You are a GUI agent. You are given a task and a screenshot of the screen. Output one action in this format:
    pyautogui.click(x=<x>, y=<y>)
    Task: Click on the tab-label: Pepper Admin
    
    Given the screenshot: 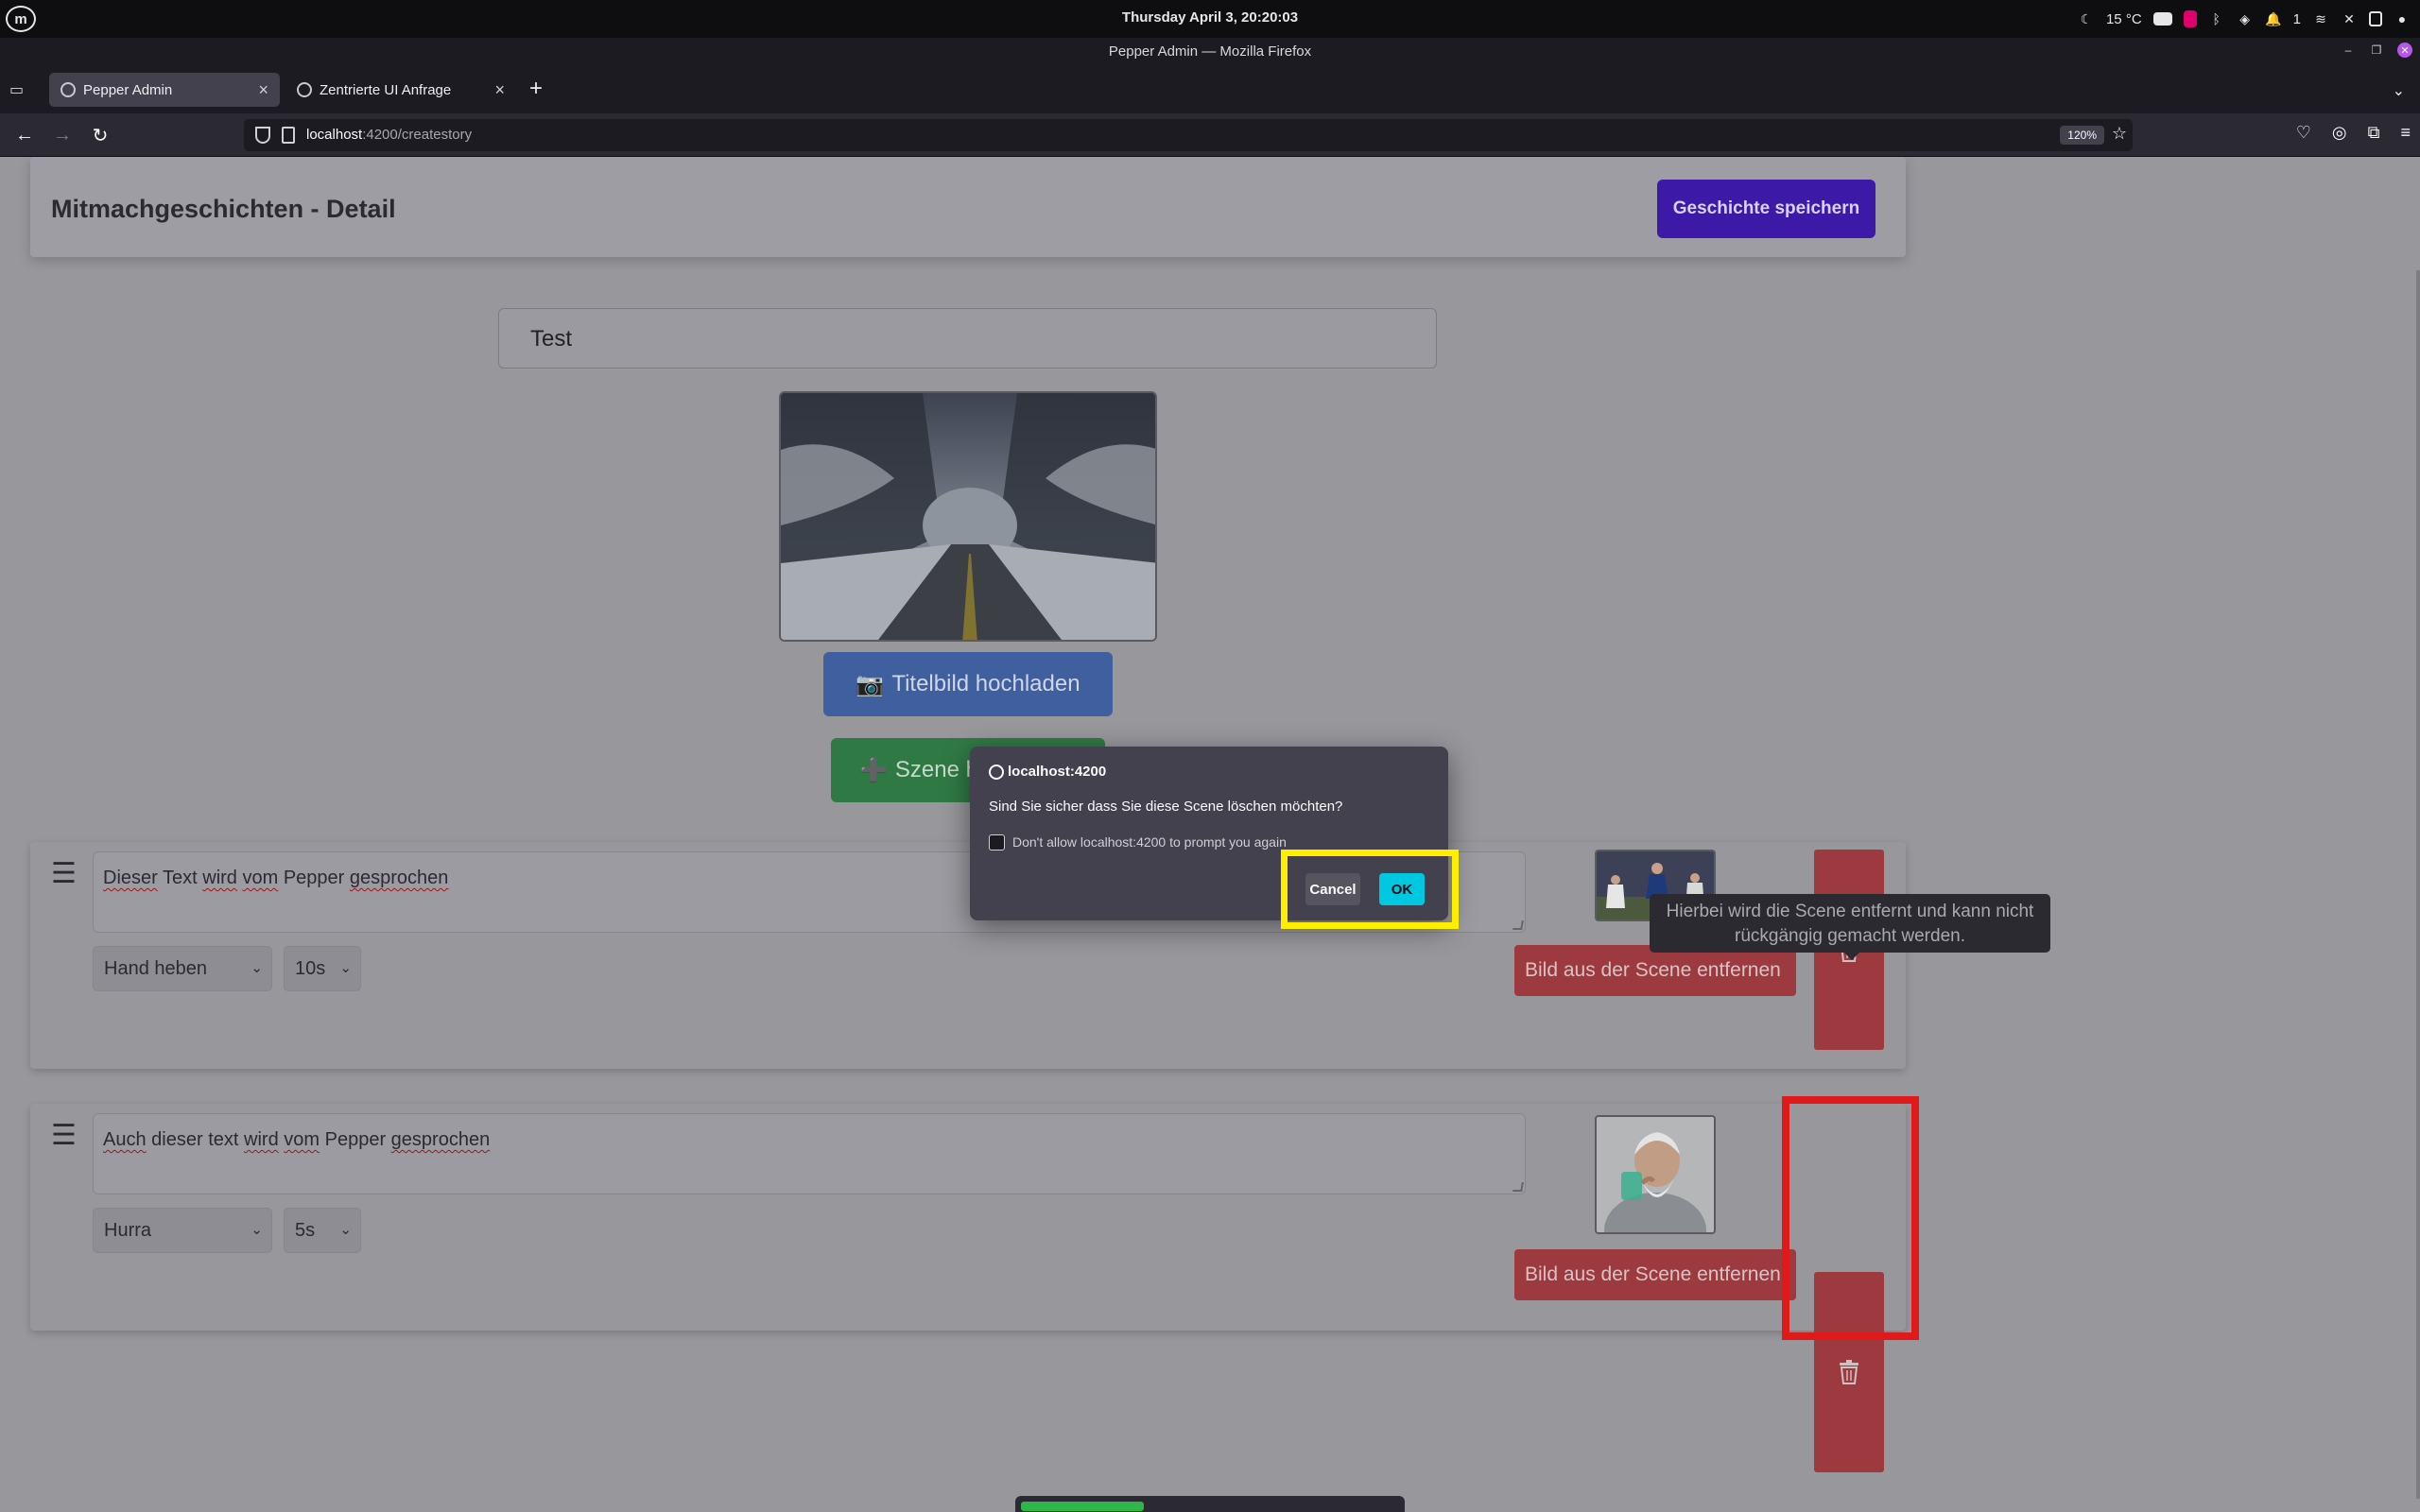 What is the action you would take?
    pyautogui.click(x=128, y=89)
    